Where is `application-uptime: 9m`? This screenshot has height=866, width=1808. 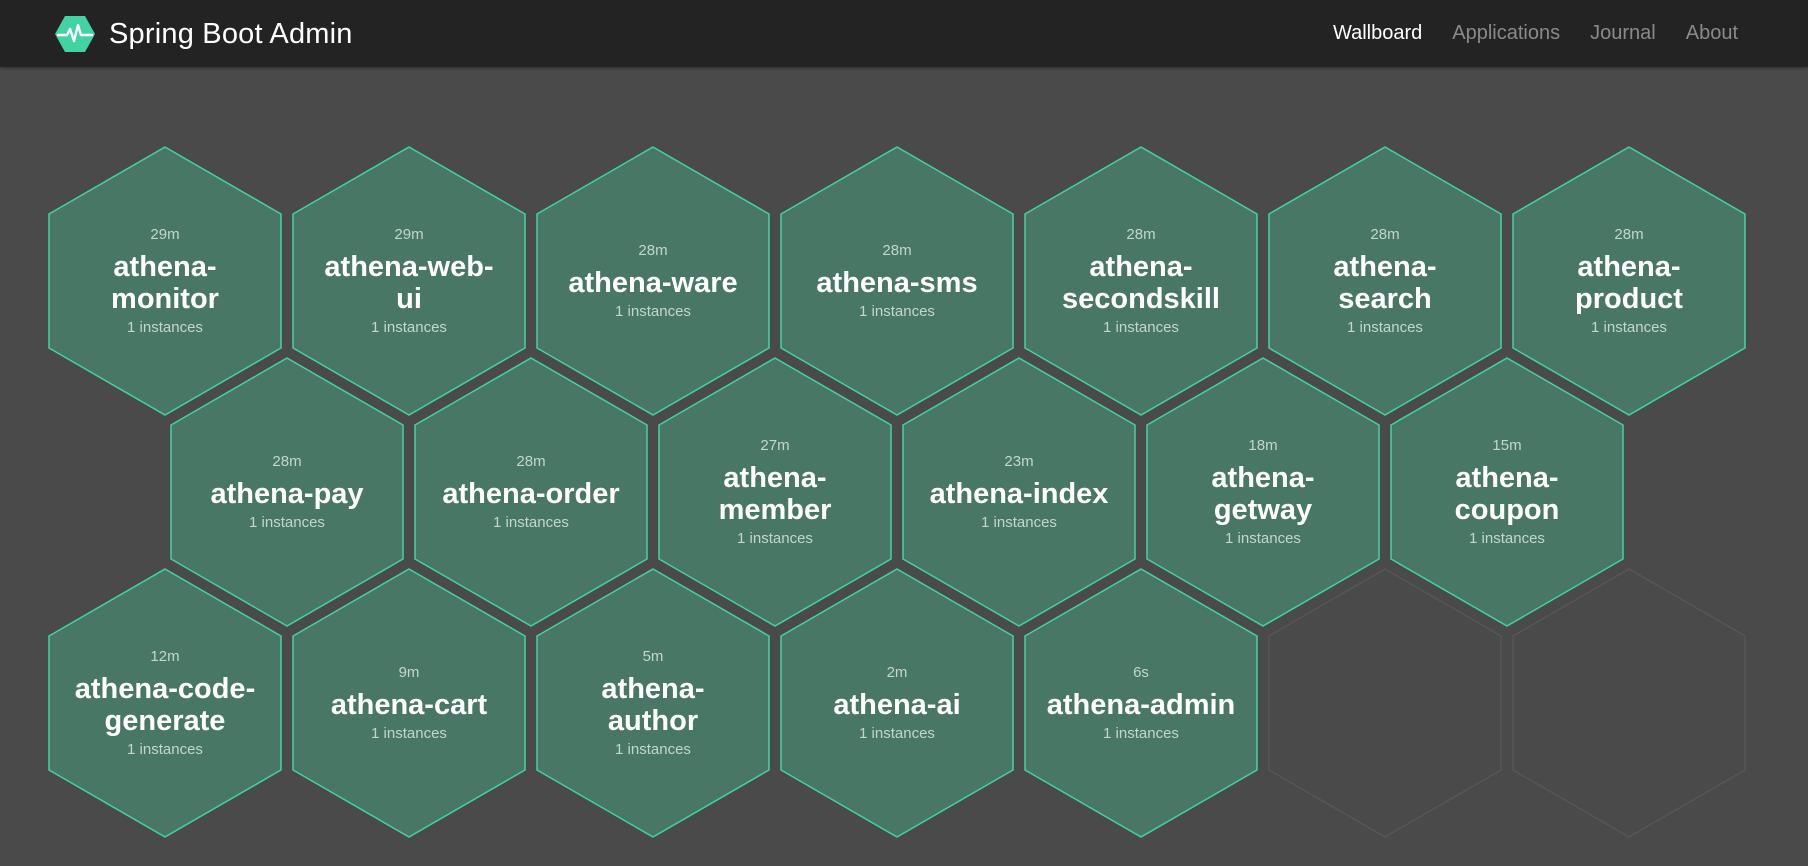 application-uptime: 9m is located at coordinates (409, 672).